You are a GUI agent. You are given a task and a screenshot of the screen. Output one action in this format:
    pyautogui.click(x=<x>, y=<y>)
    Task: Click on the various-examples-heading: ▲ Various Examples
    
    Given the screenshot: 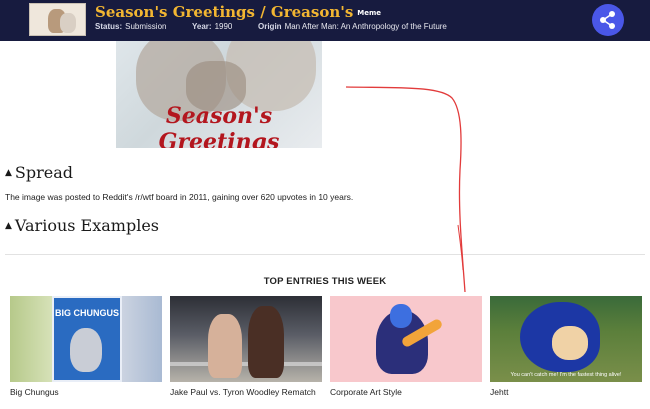 What is the action you would take?
    pyautogui.click(x=82, y=225)
    